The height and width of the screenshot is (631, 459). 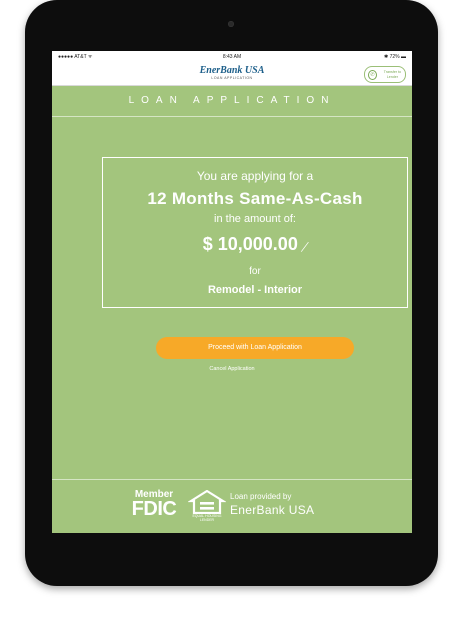 I want to click on fdic-name-text: FDIC, so click(x=154, y=509).